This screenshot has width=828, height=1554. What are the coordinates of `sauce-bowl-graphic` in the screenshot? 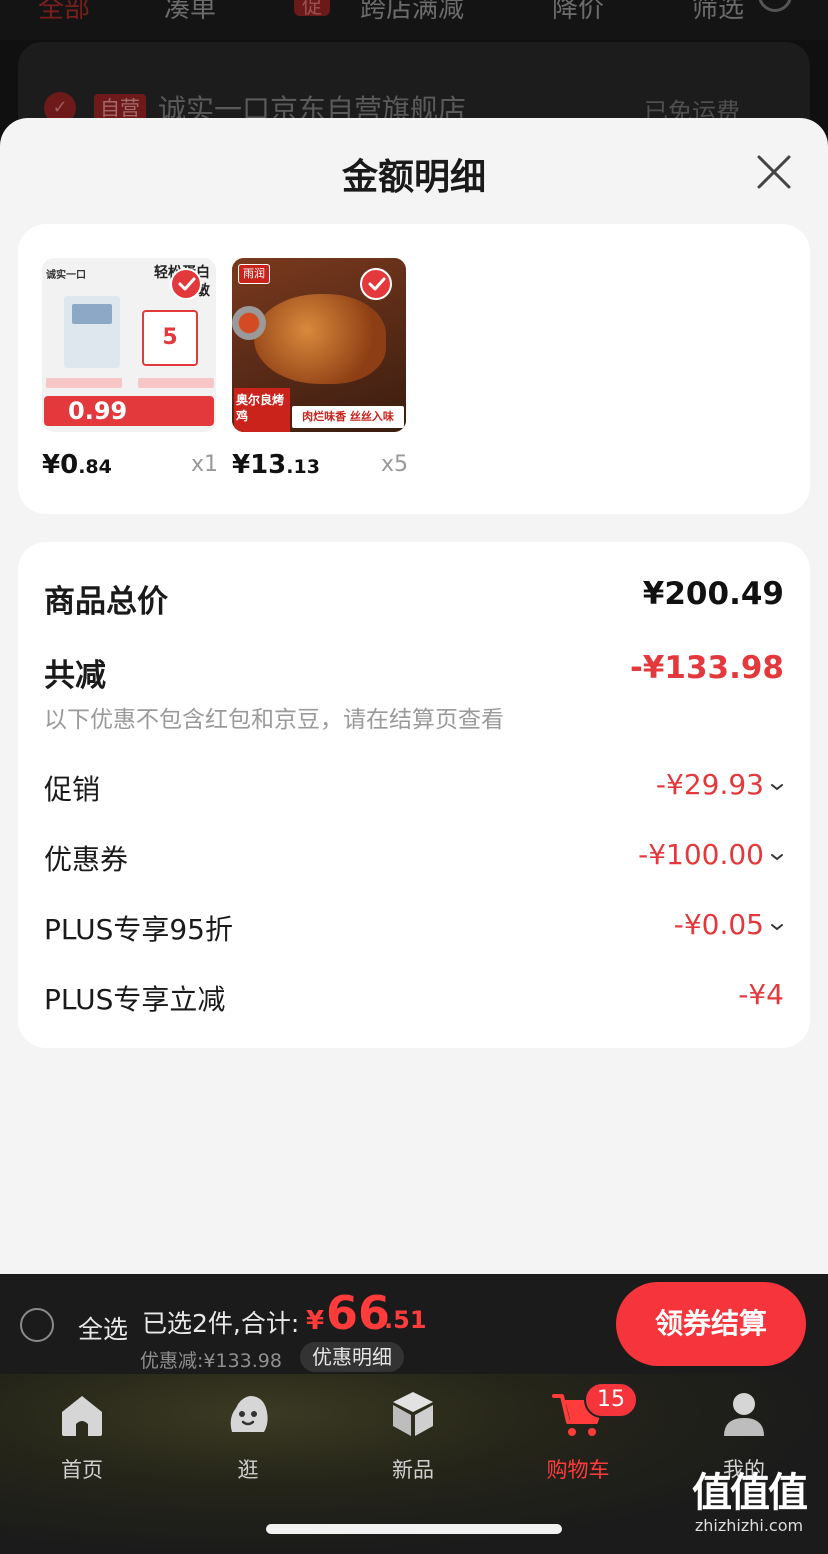 It's located at (249, 323).